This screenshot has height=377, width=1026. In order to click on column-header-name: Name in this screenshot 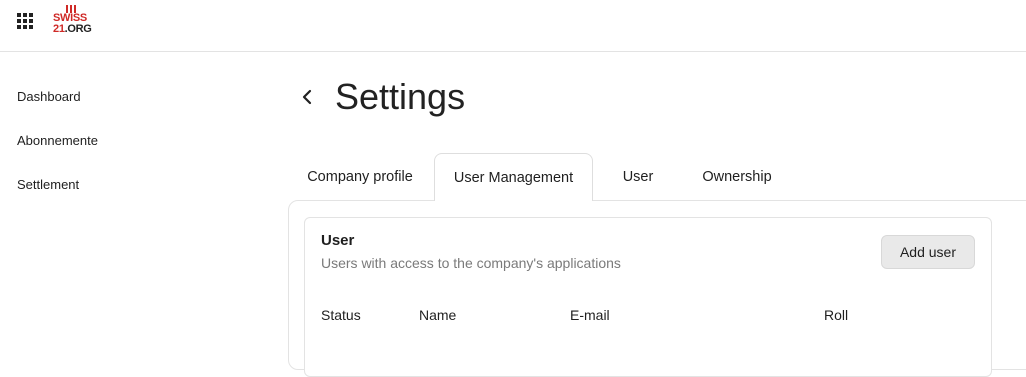, I will do `click(437, 315)`.